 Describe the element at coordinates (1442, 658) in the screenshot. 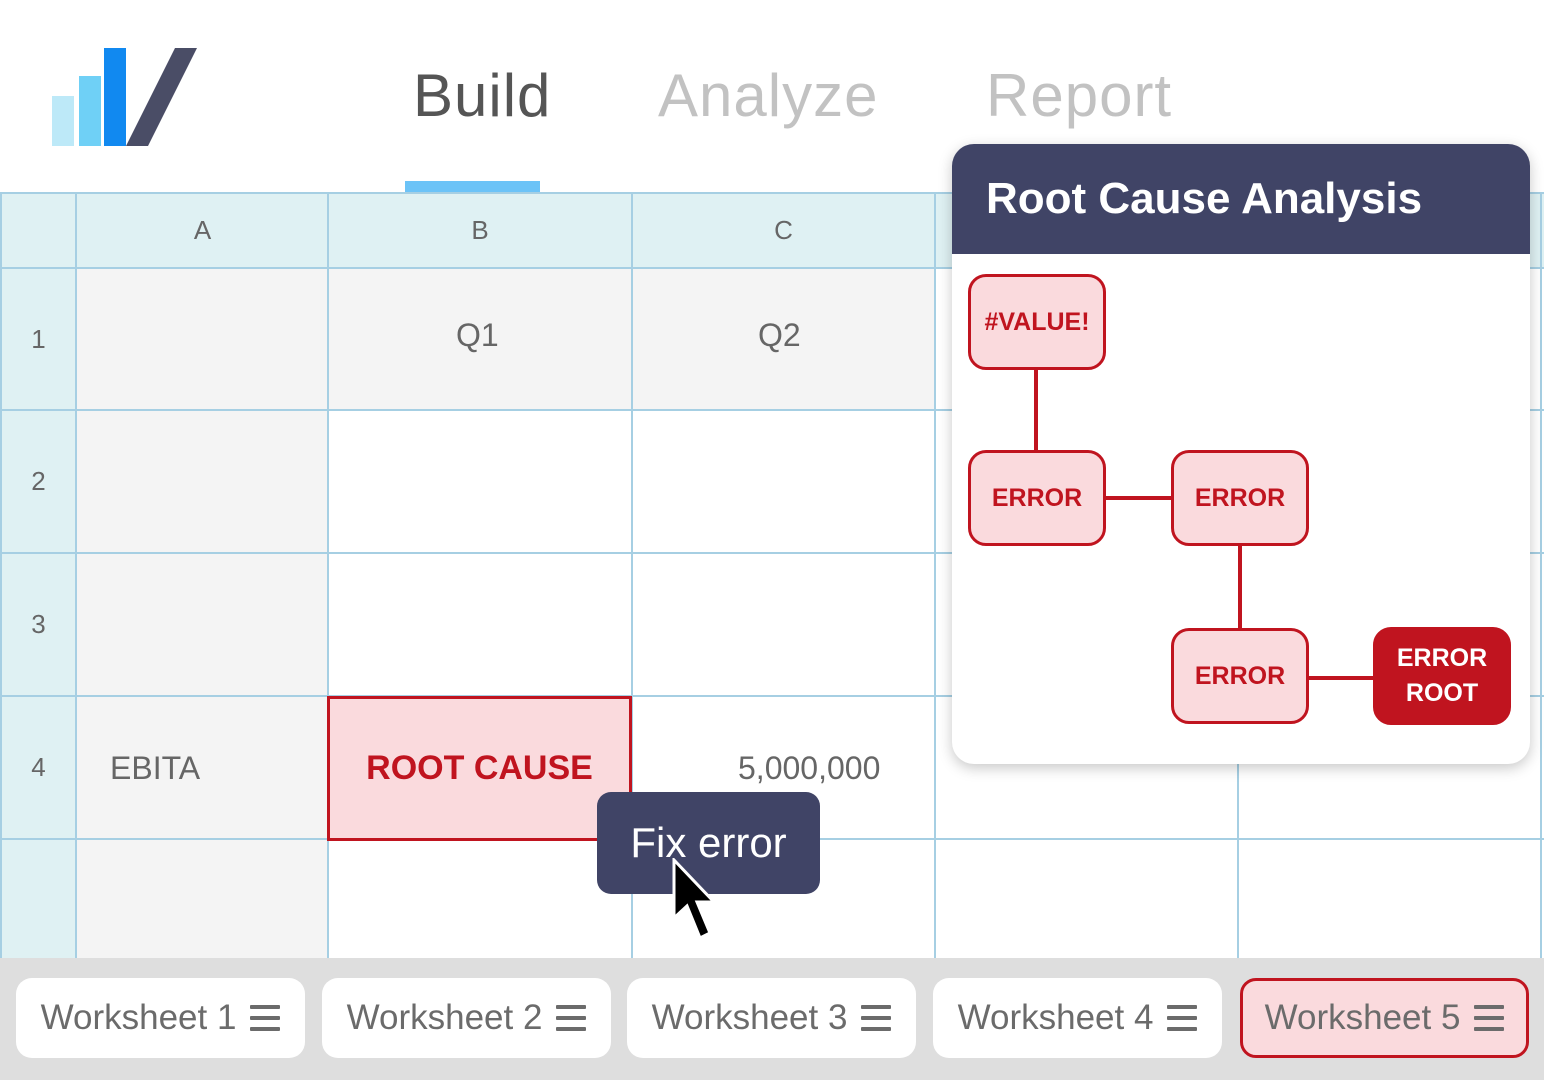

I see `error-root-line1: ERROR` at that location.